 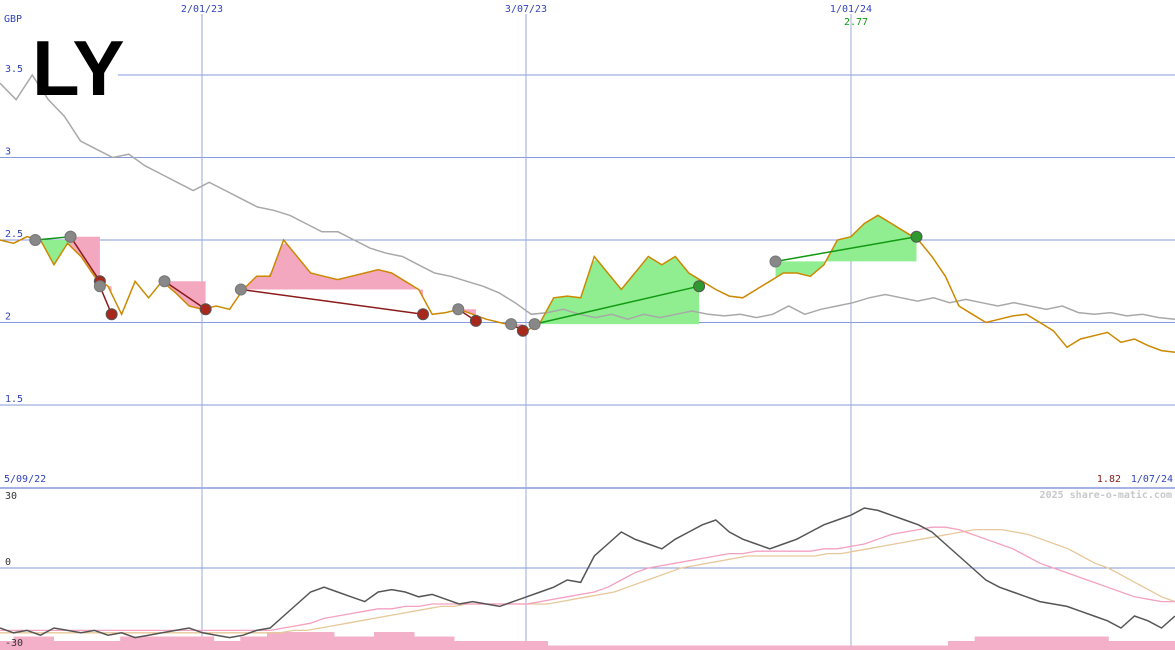 What do you see at coordinates (14, 234) in the screenshot?
I see `y-tick-label: 2.5` at bounding box center [14, 234].